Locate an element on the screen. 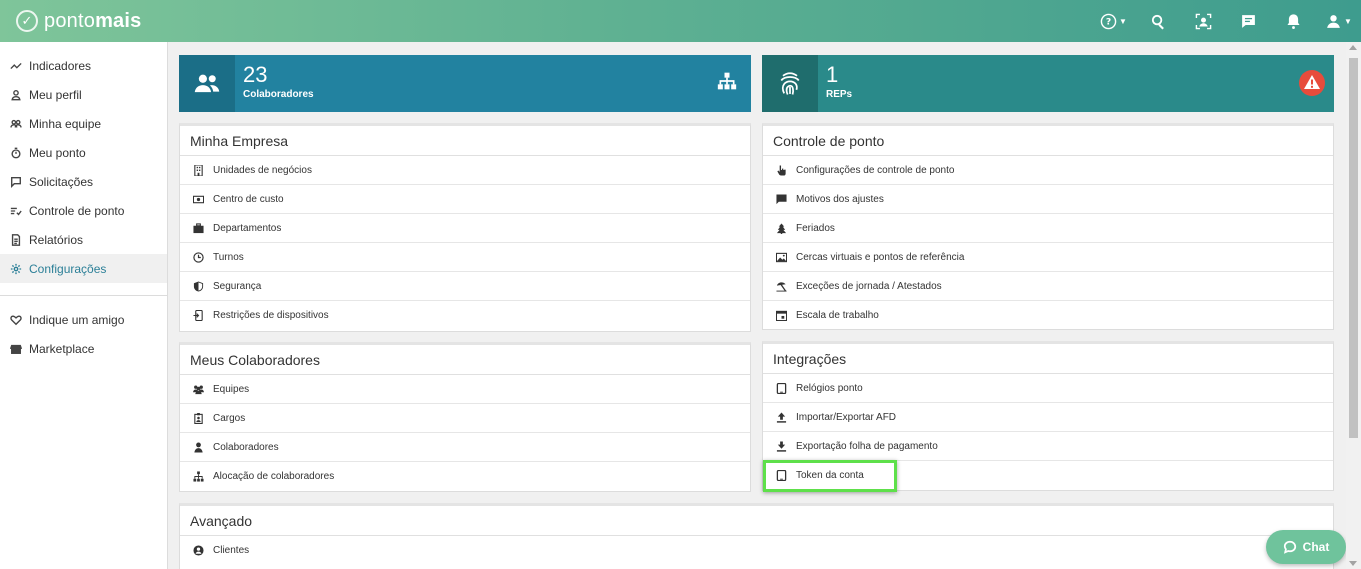  sidebar-item-indicadores: Indicadores is located at coordinates (83, 65).